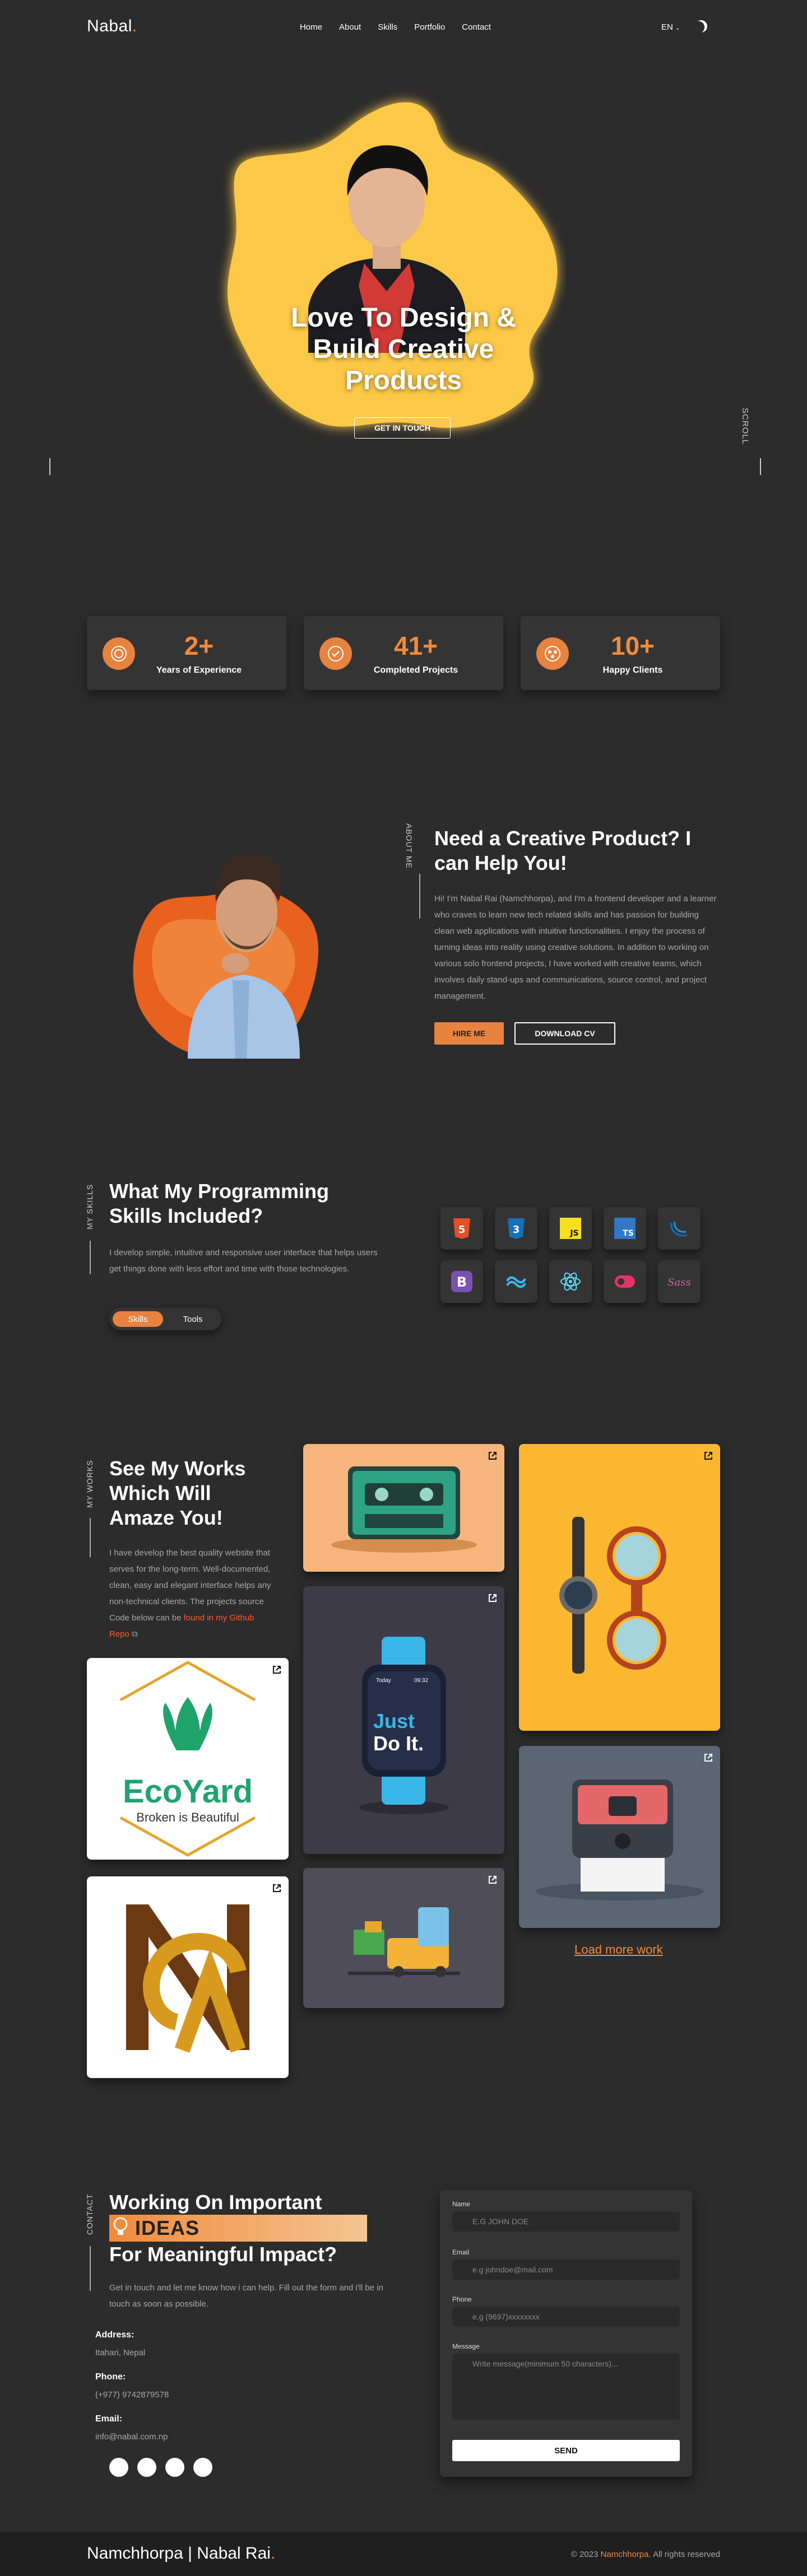 The image size is (807, 2576). What do you see at coordinates (570, 1281) in the screenshot?
I see `react-icon` at bounding box center [570, 1281].